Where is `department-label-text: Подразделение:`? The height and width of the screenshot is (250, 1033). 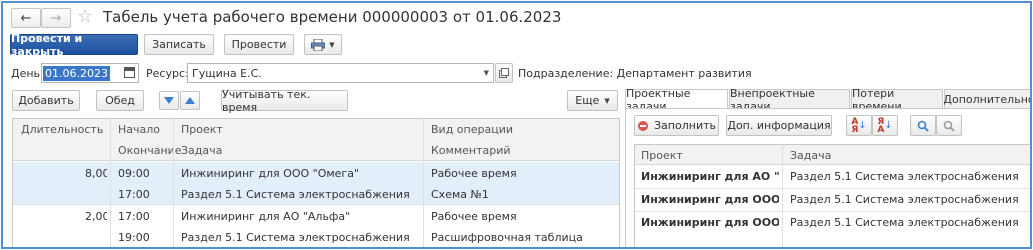
department-label-text: Подразделение: is located at coordinates (566, 73).